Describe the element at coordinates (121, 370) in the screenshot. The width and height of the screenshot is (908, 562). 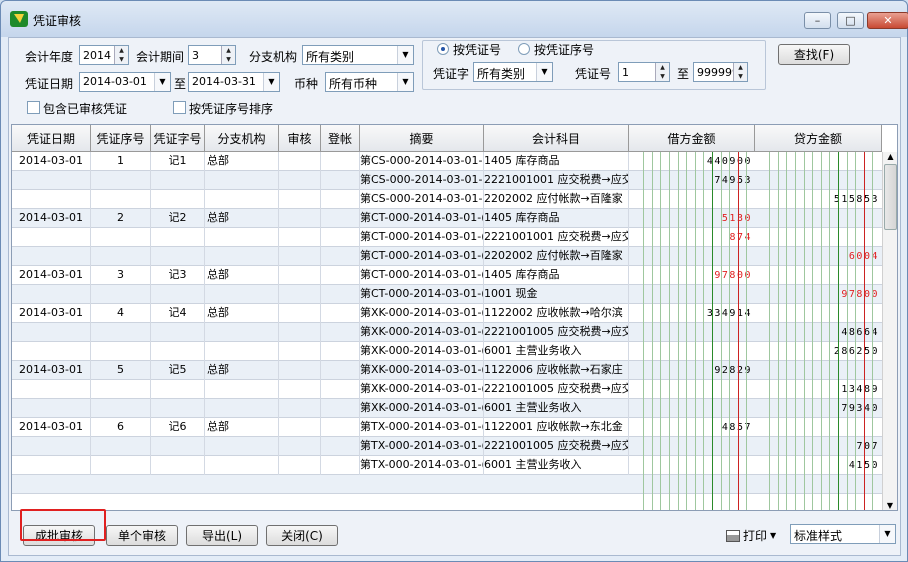
I see `col-seq-cell: 5` at that location.